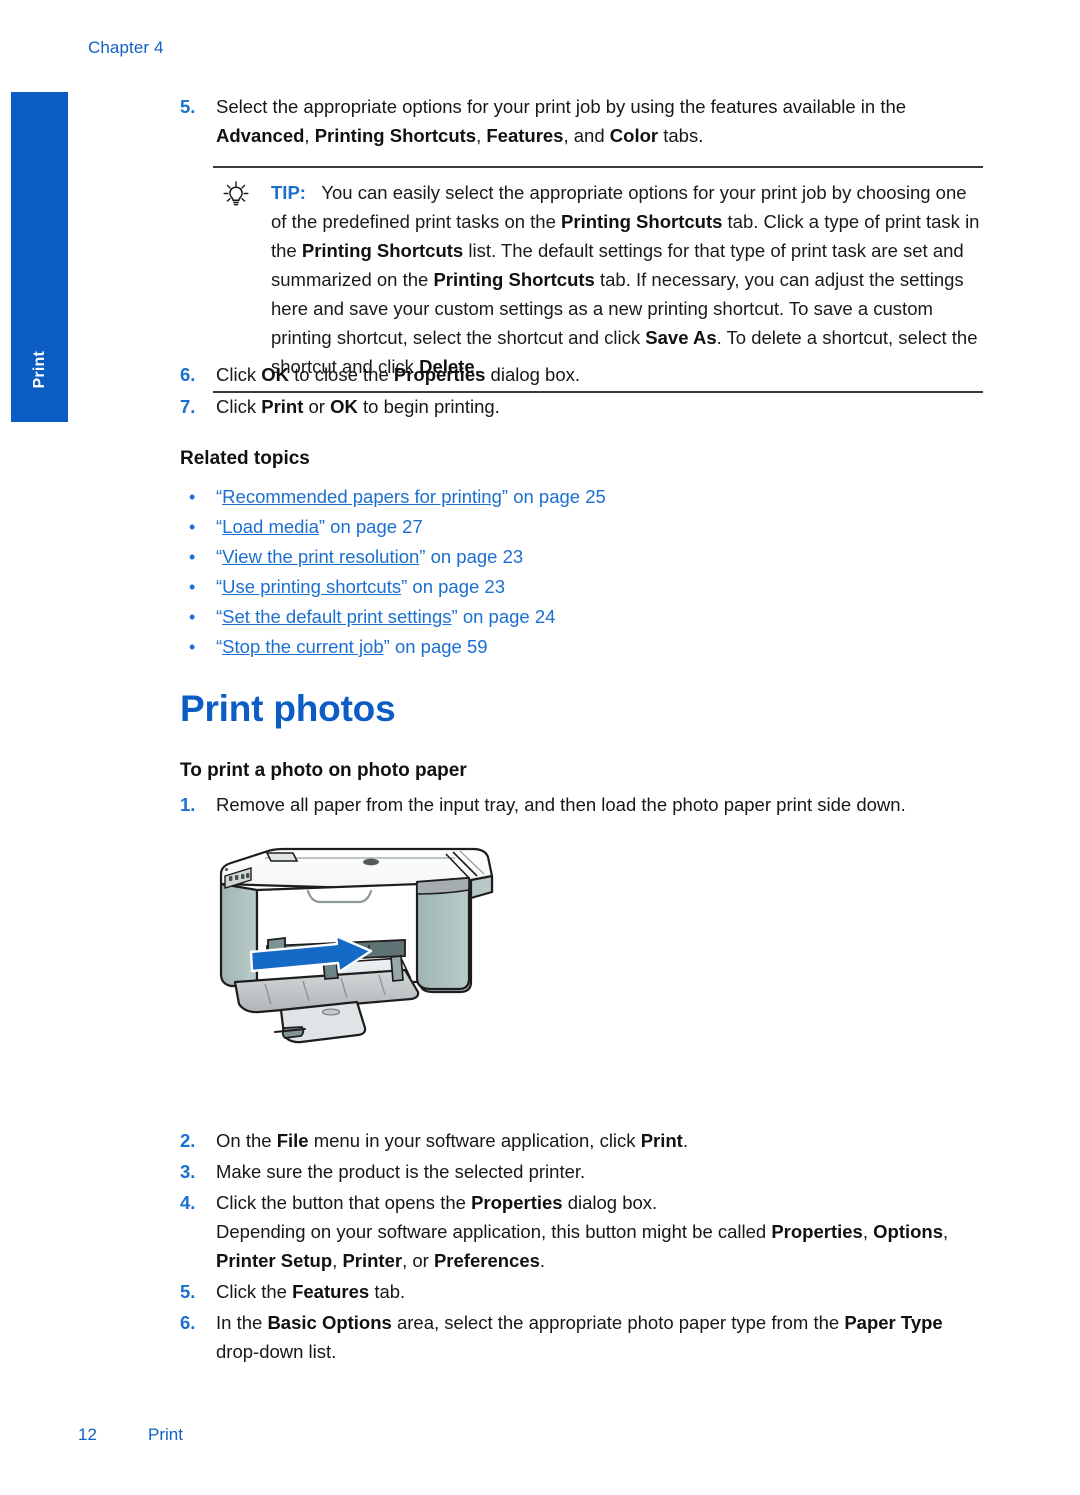 This screenshot has height=1495, width=1080. I want to click on footer-section-label: Print, so click(165, 1434).